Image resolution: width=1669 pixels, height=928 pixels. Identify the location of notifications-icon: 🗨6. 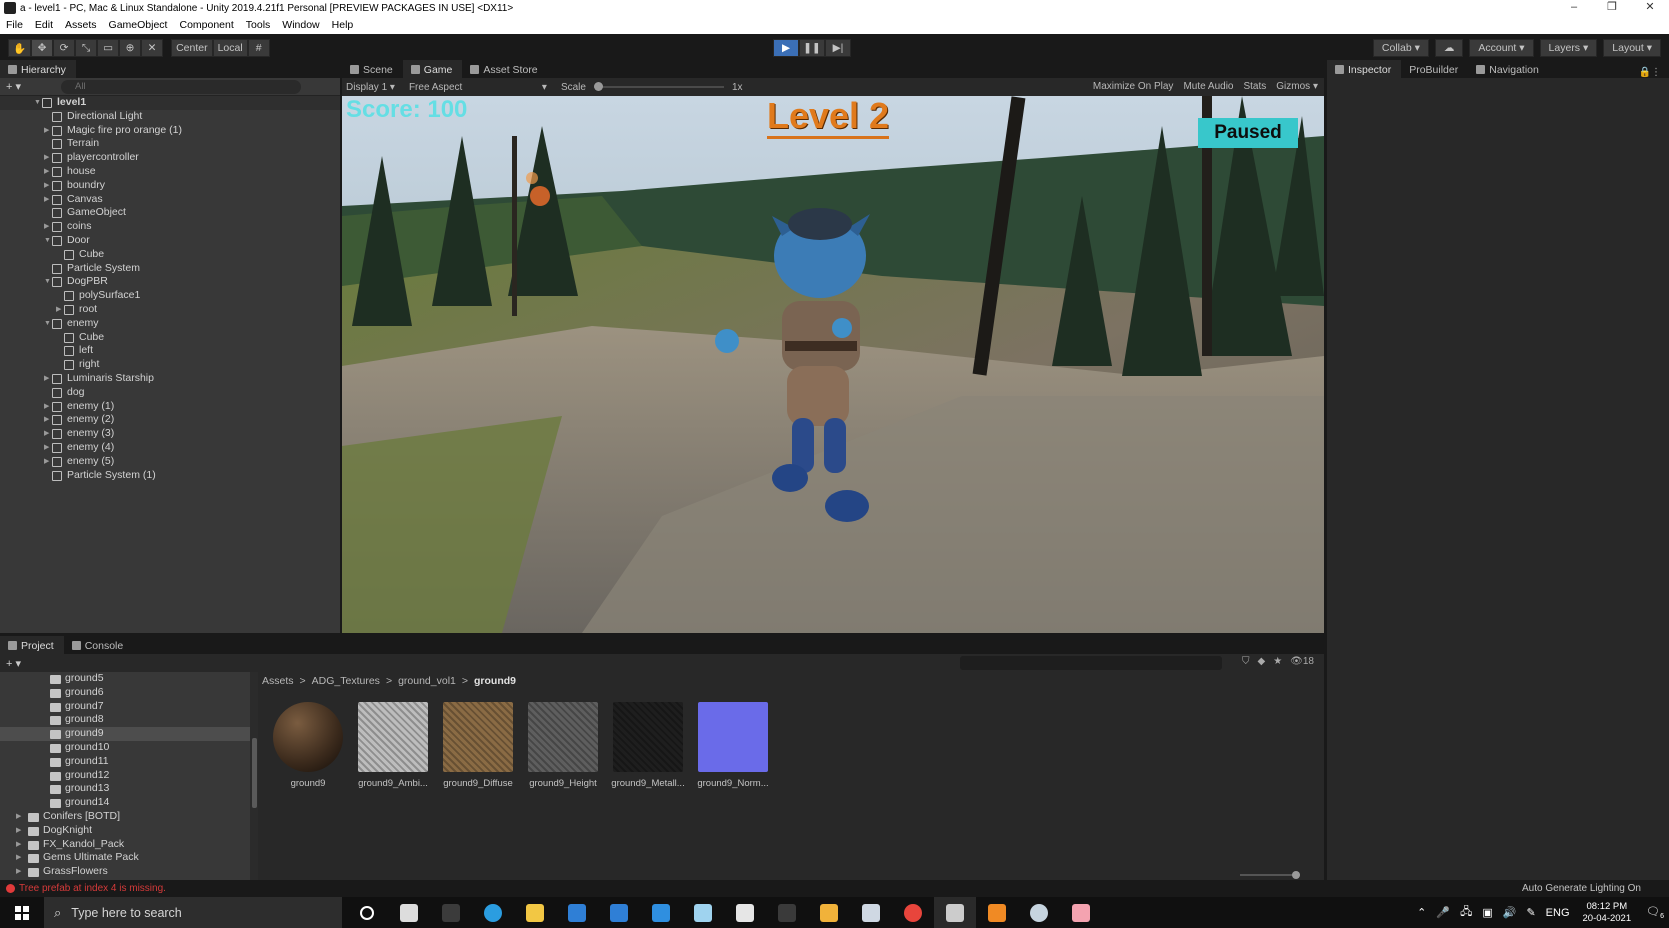
(1655, 912).